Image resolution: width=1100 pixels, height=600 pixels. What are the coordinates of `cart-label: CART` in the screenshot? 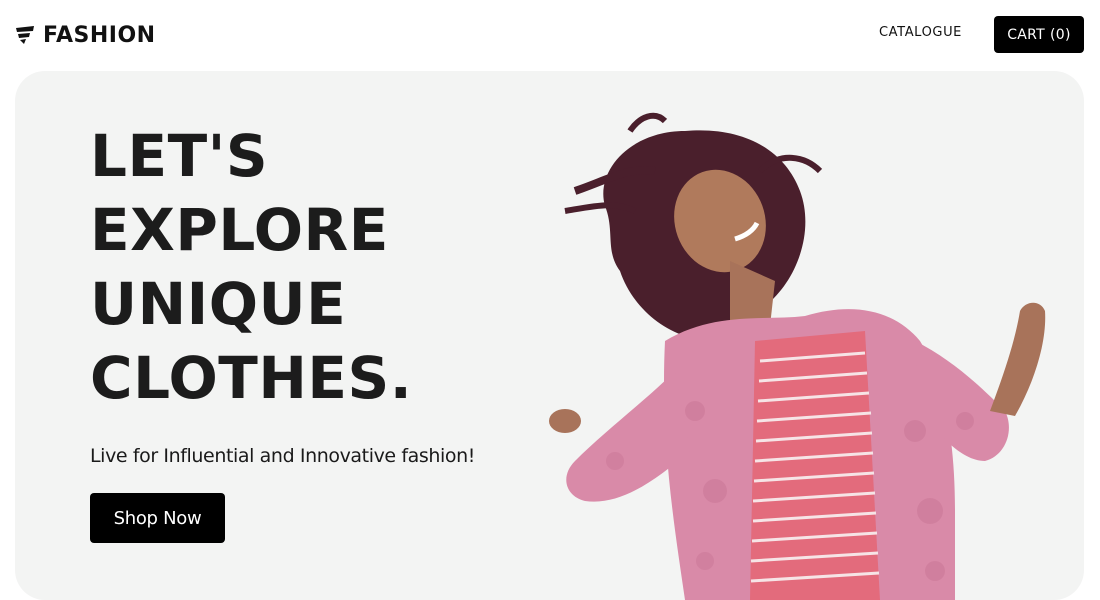 It's located at (1026, 34).